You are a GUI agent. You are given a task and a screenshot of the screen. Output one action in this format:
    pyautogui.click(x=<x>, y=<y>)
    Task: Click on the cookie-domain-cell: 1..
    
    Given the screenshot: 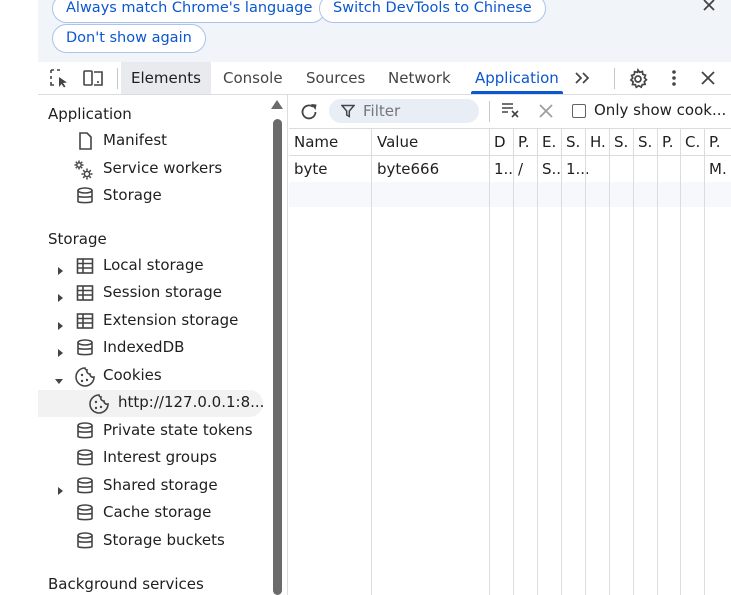 What is the action you would take?
    pyautogui.click(x=504, y=169)
    